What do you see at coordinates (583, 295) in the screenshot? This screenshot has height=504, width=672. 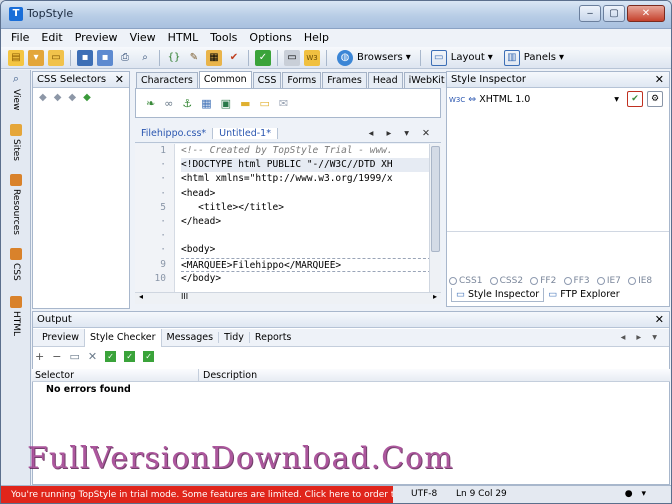 I see `tab-ftp-explorer: ▭ FTP Explorer` at bounding box center [583, 295].